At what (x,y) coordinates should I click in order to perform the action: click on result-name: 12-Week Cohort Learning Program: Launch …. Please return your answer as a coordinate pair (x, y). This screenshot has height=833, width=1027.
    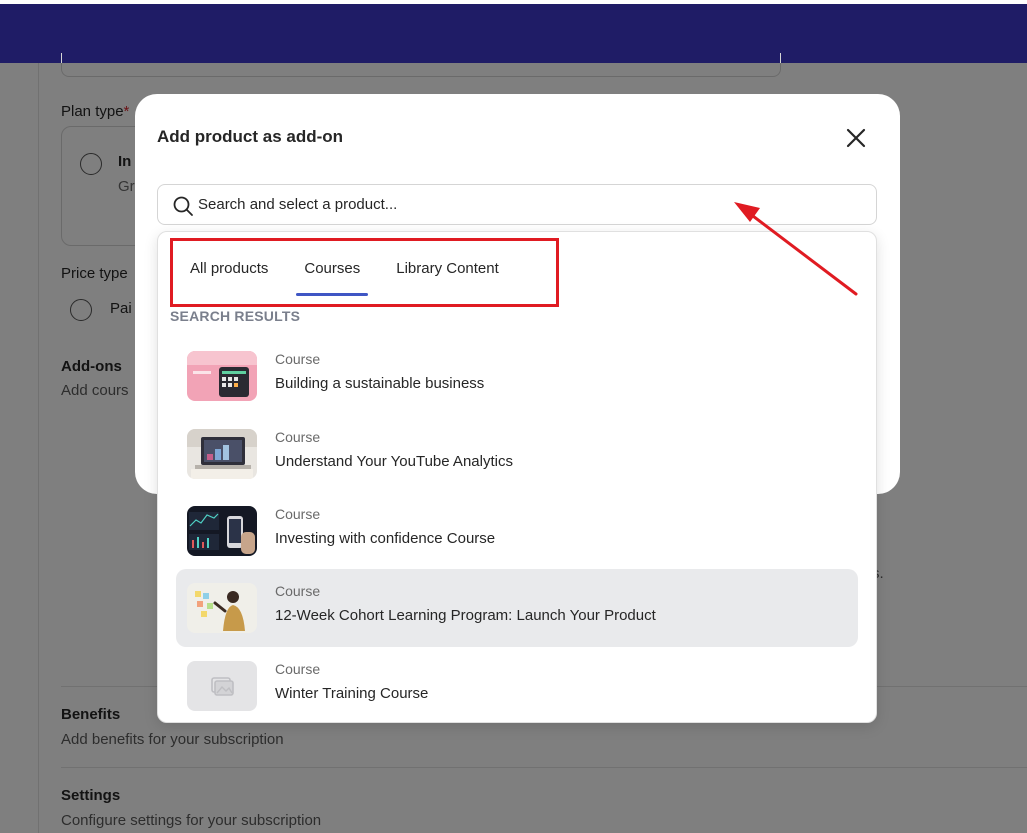
    Looking at the image, I should click on (465, 615).